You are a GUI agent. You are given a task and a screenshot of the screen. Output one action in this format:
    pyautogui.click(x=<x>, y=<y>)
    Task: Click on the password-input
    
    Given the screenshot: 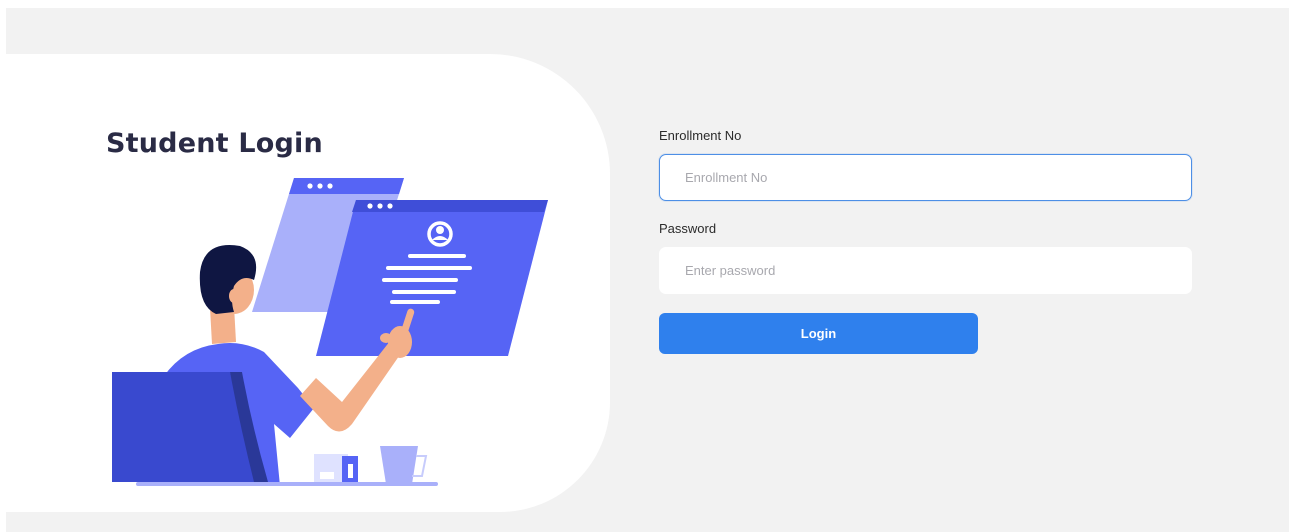 What is the action you would take?
    pyautogui.click(x=925, y=270)
    